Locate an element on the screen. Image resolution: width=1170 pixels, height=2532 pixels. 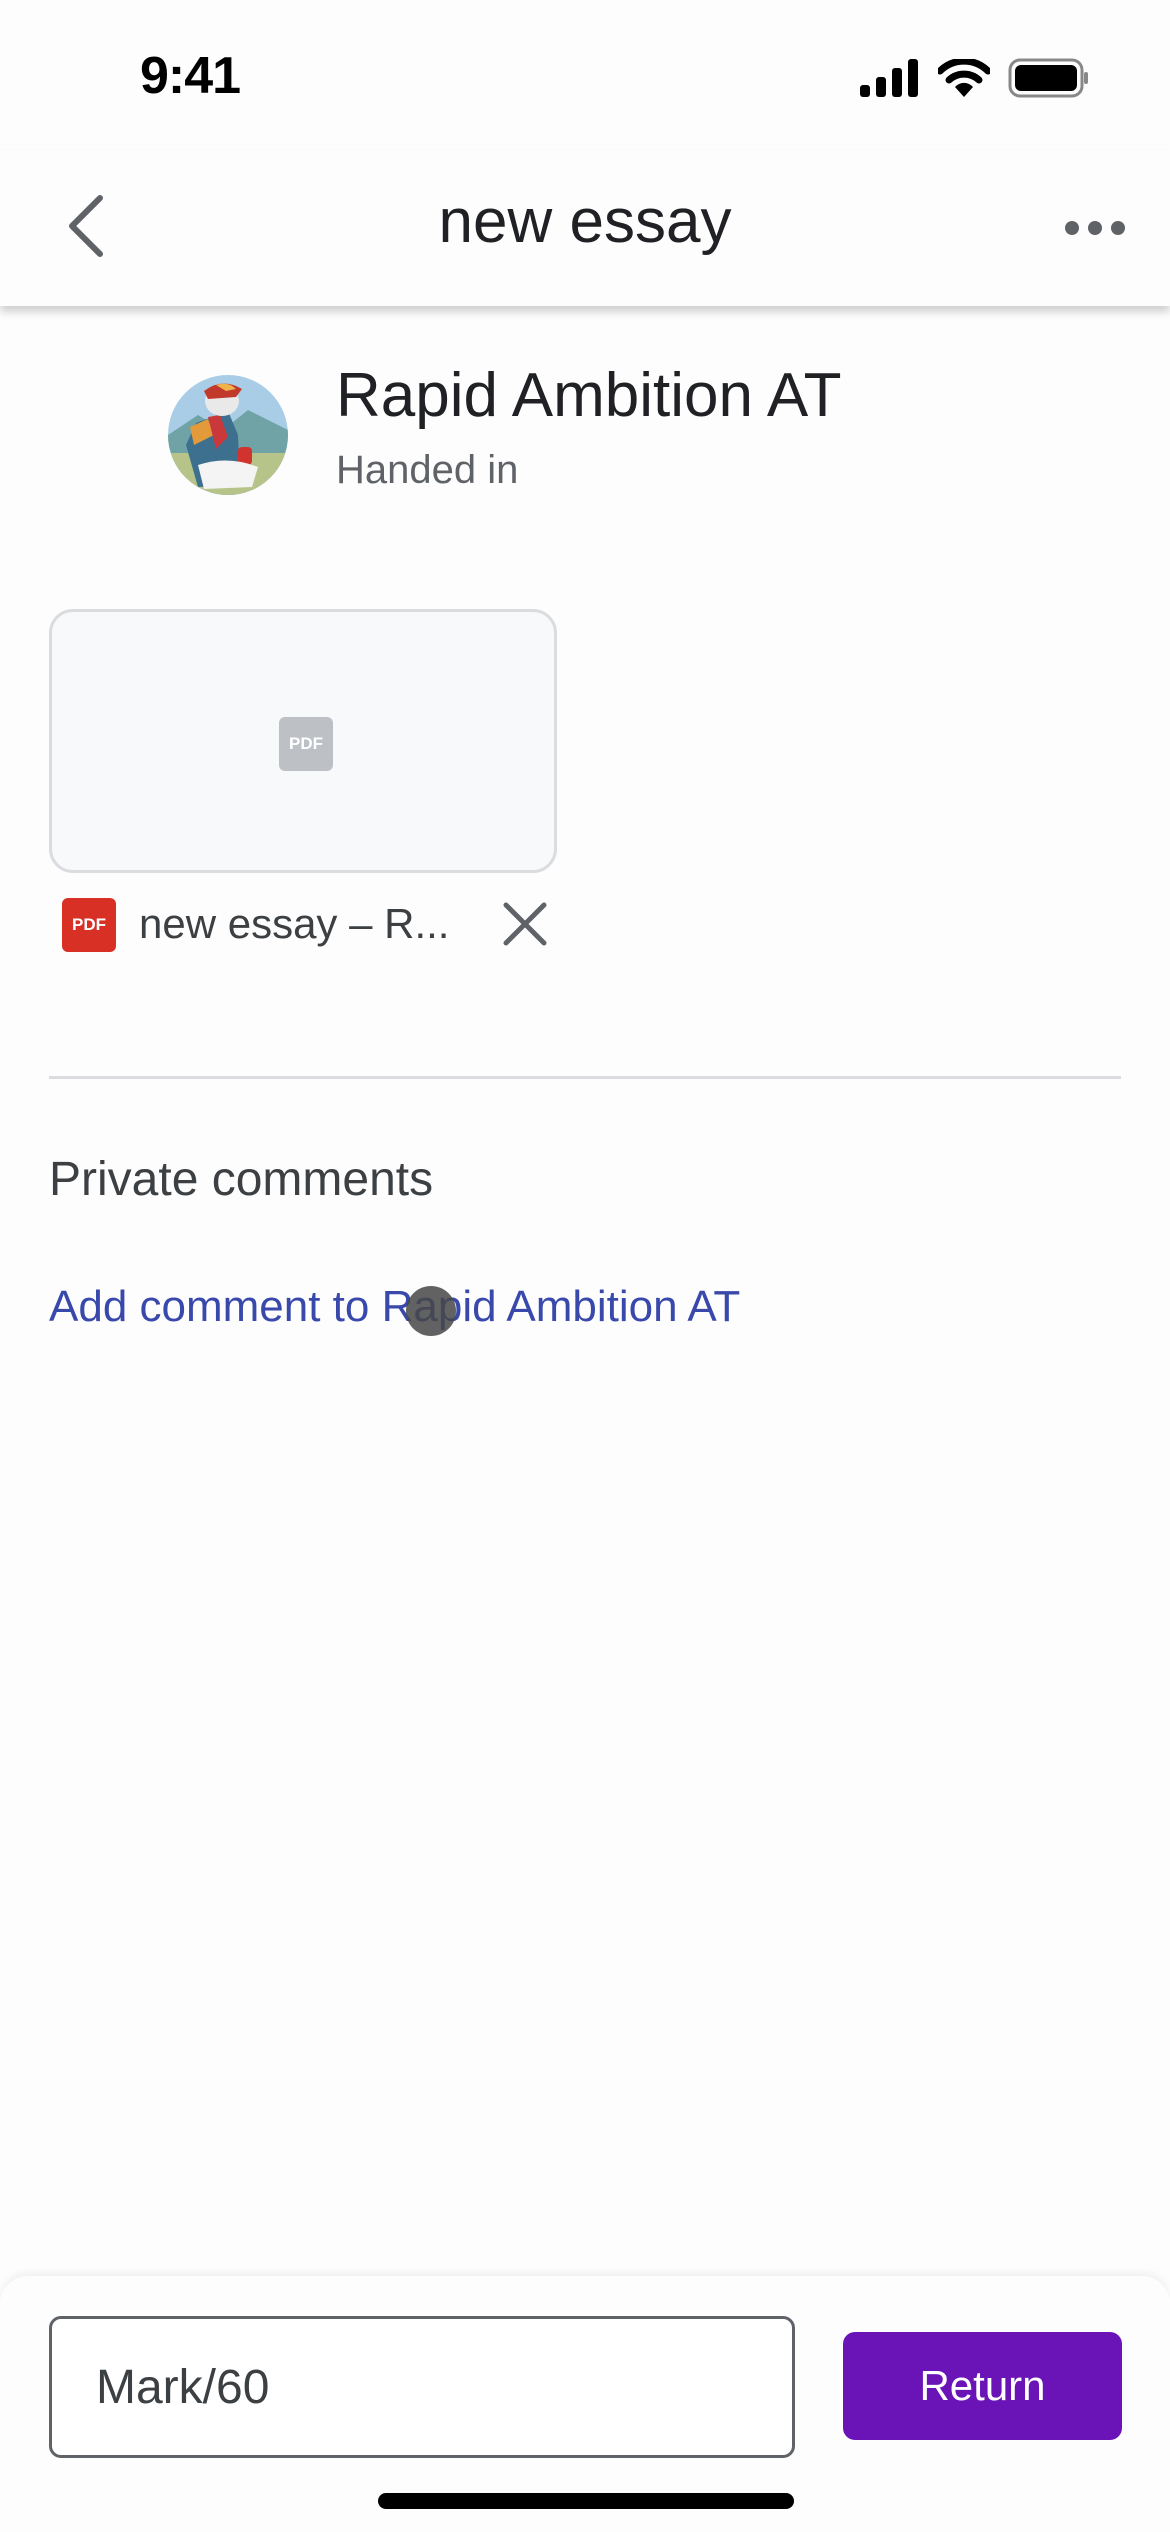
app-bar: new essay is located at coordinates (585, 228).